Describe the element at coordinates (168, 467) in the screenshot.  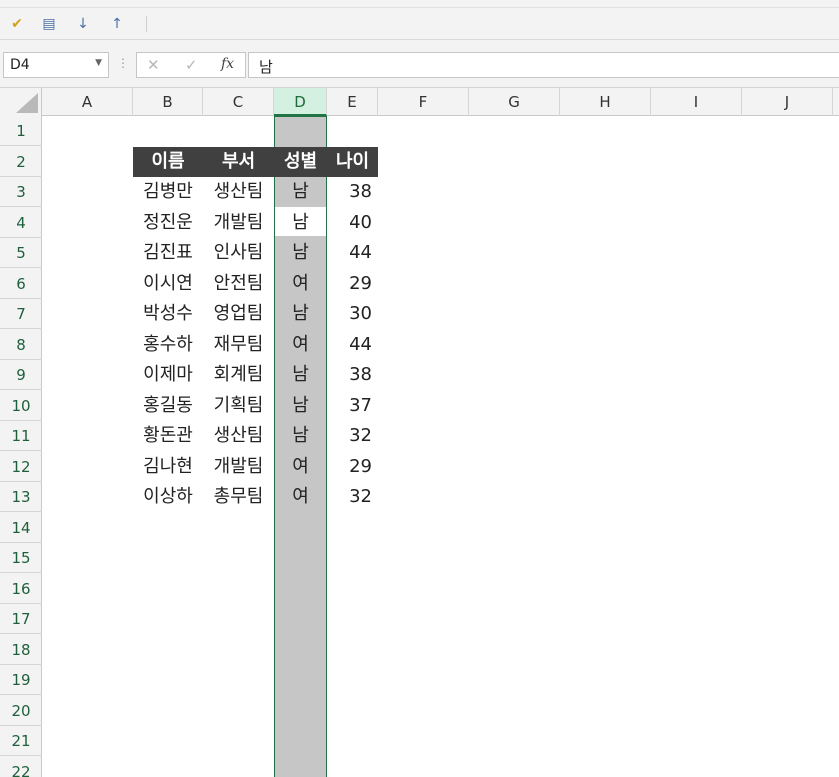
I see `table-cell: 김나현` at that location.